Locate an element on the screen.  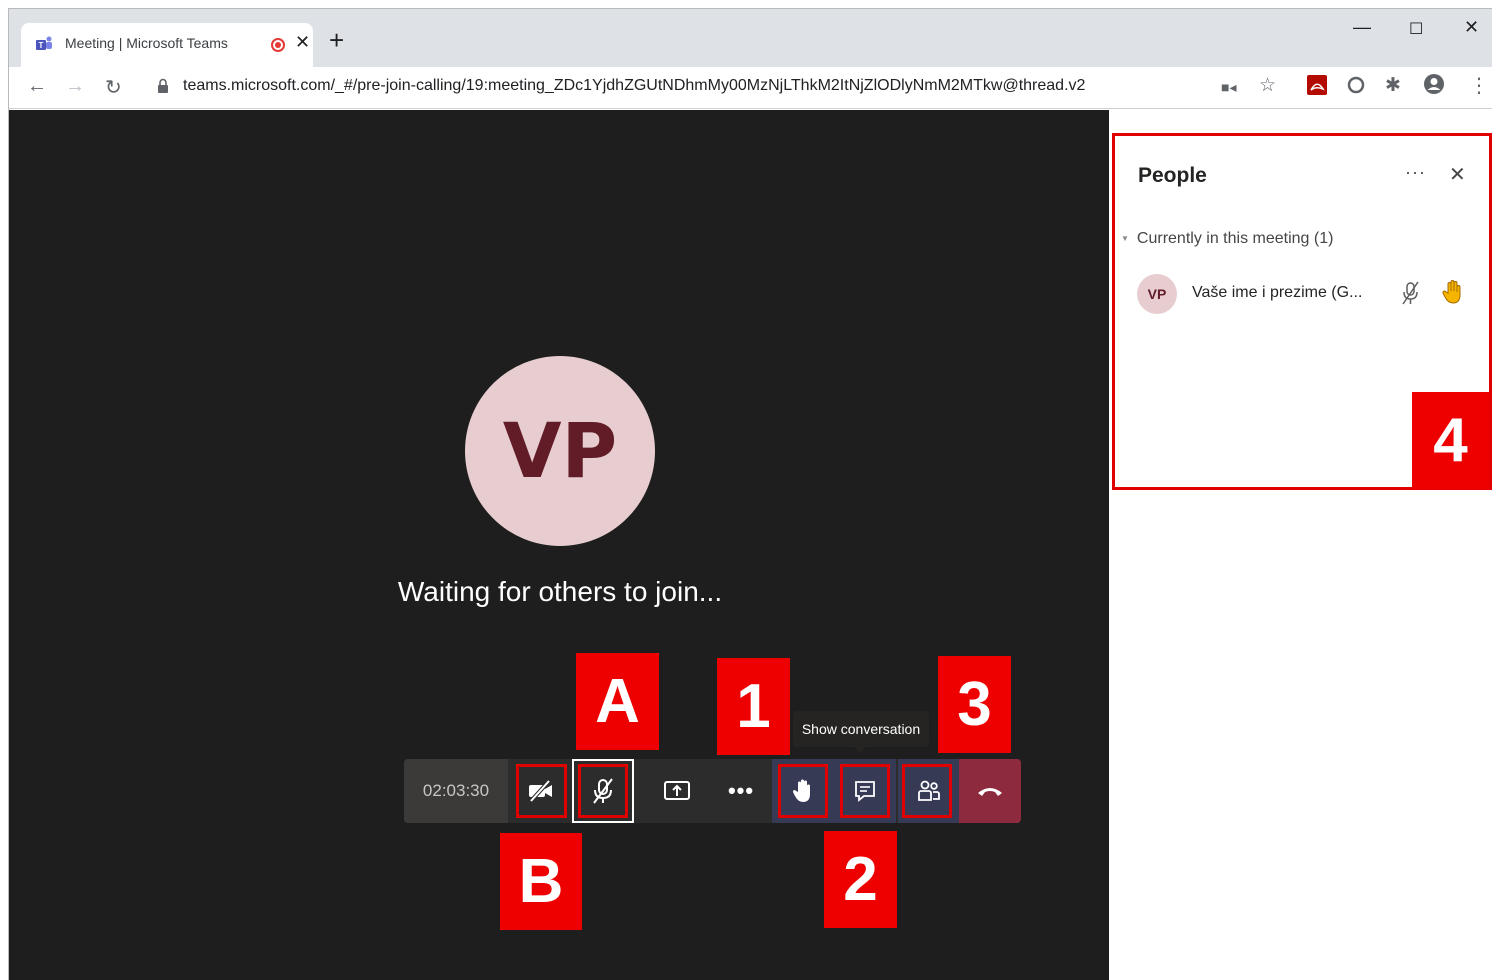
people-panel-title: People is located at coordinates (1172, 175).